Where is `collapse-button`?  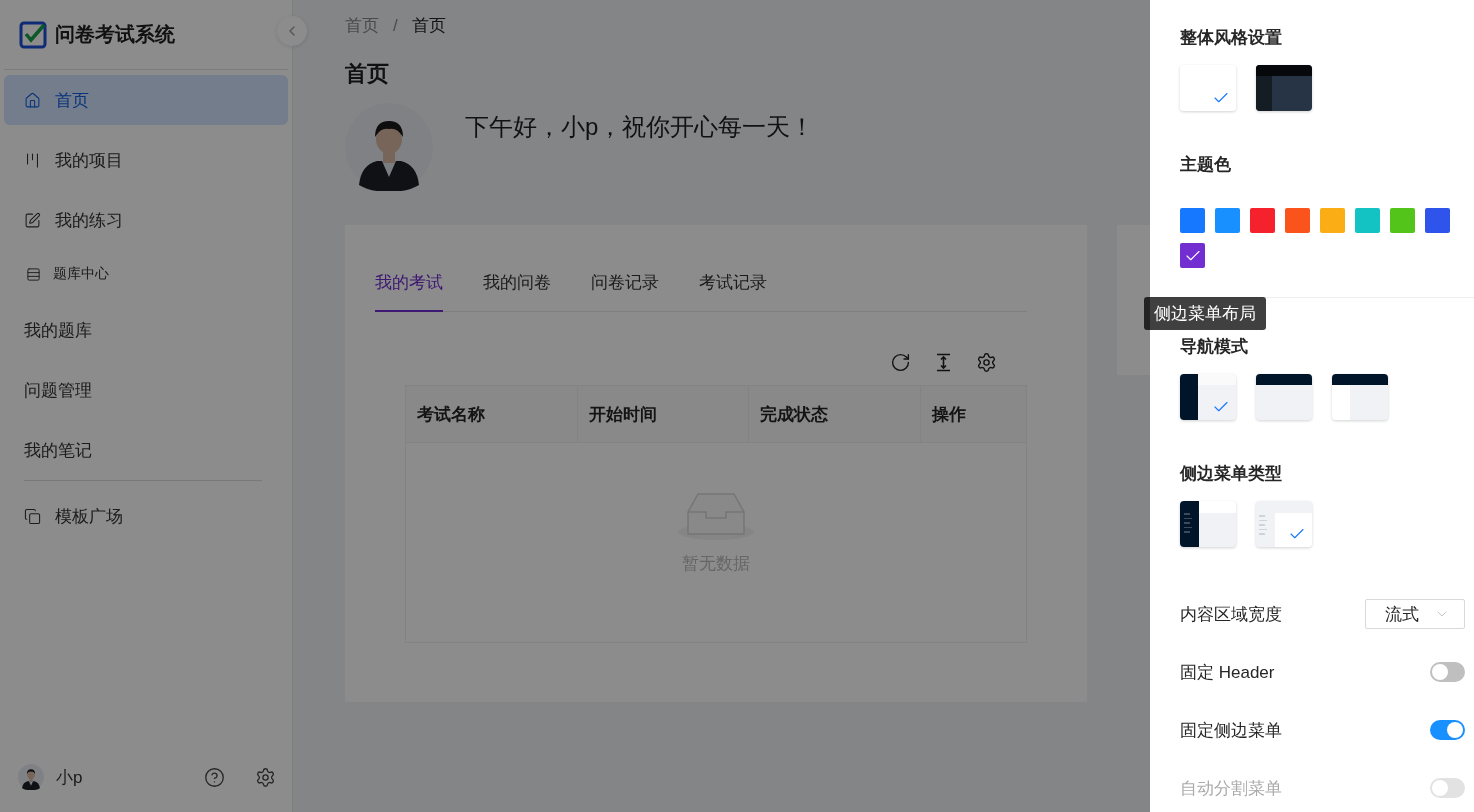
collapse-button is located at coordinates (292, 31).